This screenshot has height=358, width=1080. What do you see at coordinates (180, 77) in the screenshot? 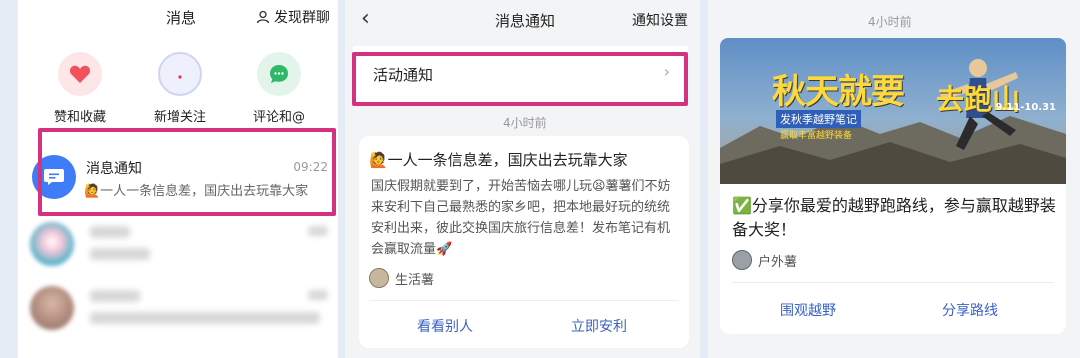
I see `new-follower-icon` at bounding box center [180, 77].